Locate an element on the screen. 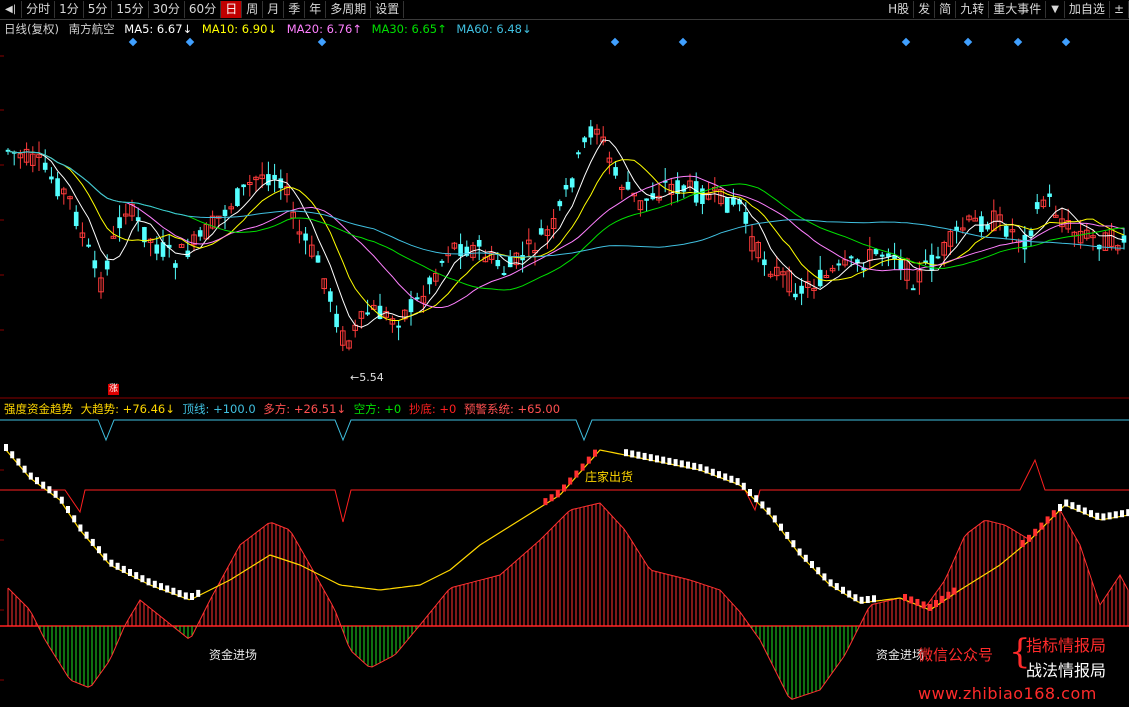 This screenshot has width=1129, height=707. watermark-name-1: 指标情报局 is located at coordinates (1066, 645).